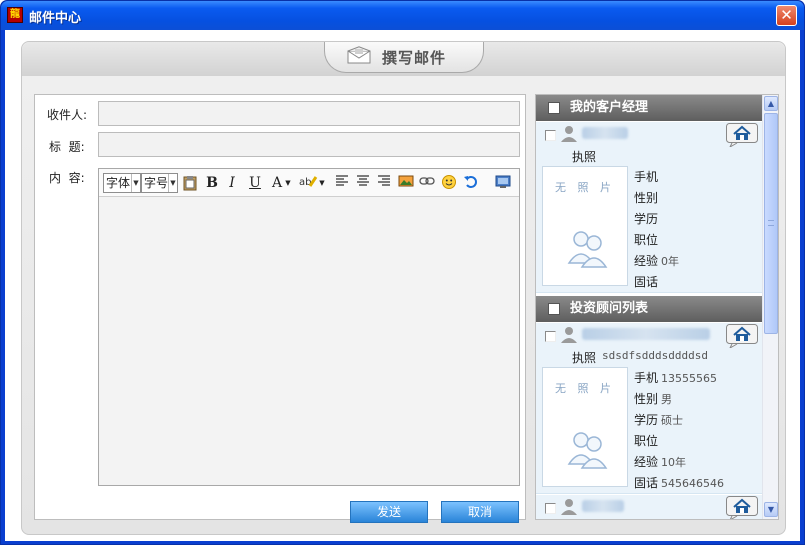  Describe the element at coordinates (67, 147) in the screenshot. I see `subject-label: 标 题:` at that location.